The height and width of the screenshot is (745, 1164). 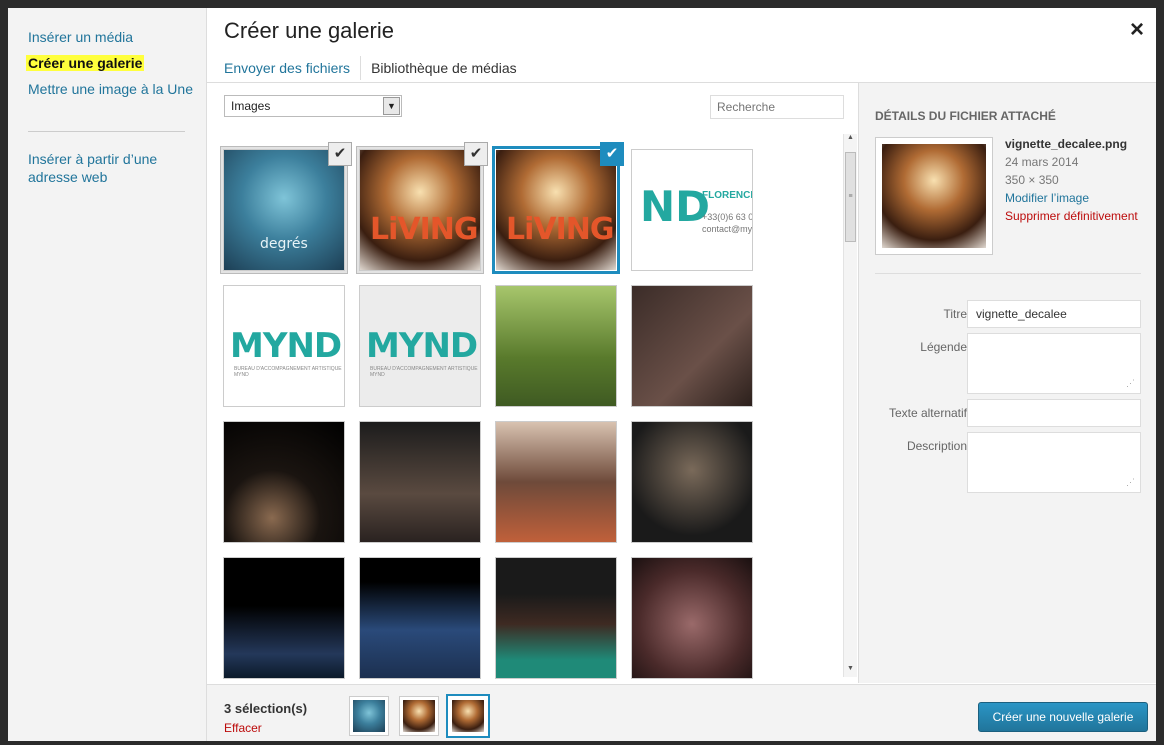 I want to click on tab-media-library: Bibliothèque de médias, so click(x=449, y=68).